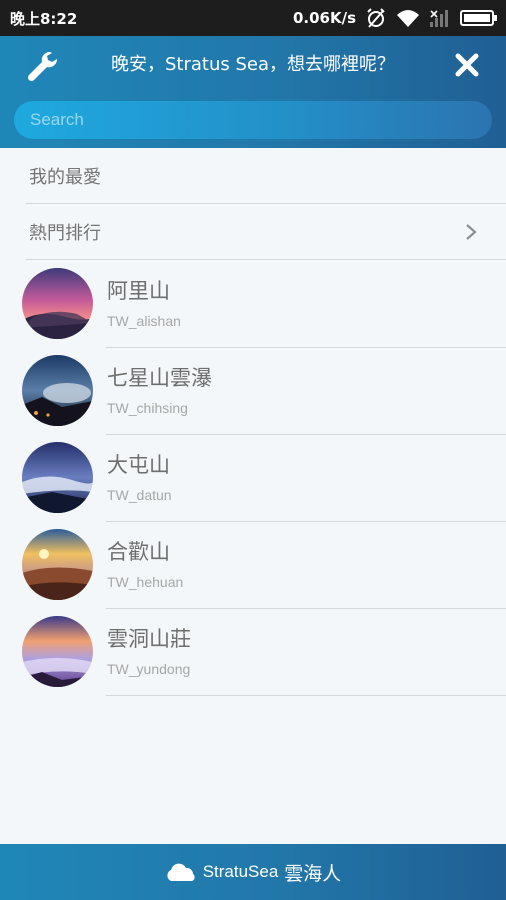  What do you see at coordinates (138, 465) in the screenshot?
I see `location-title: 大屯山` at bounding box center [138, 465].